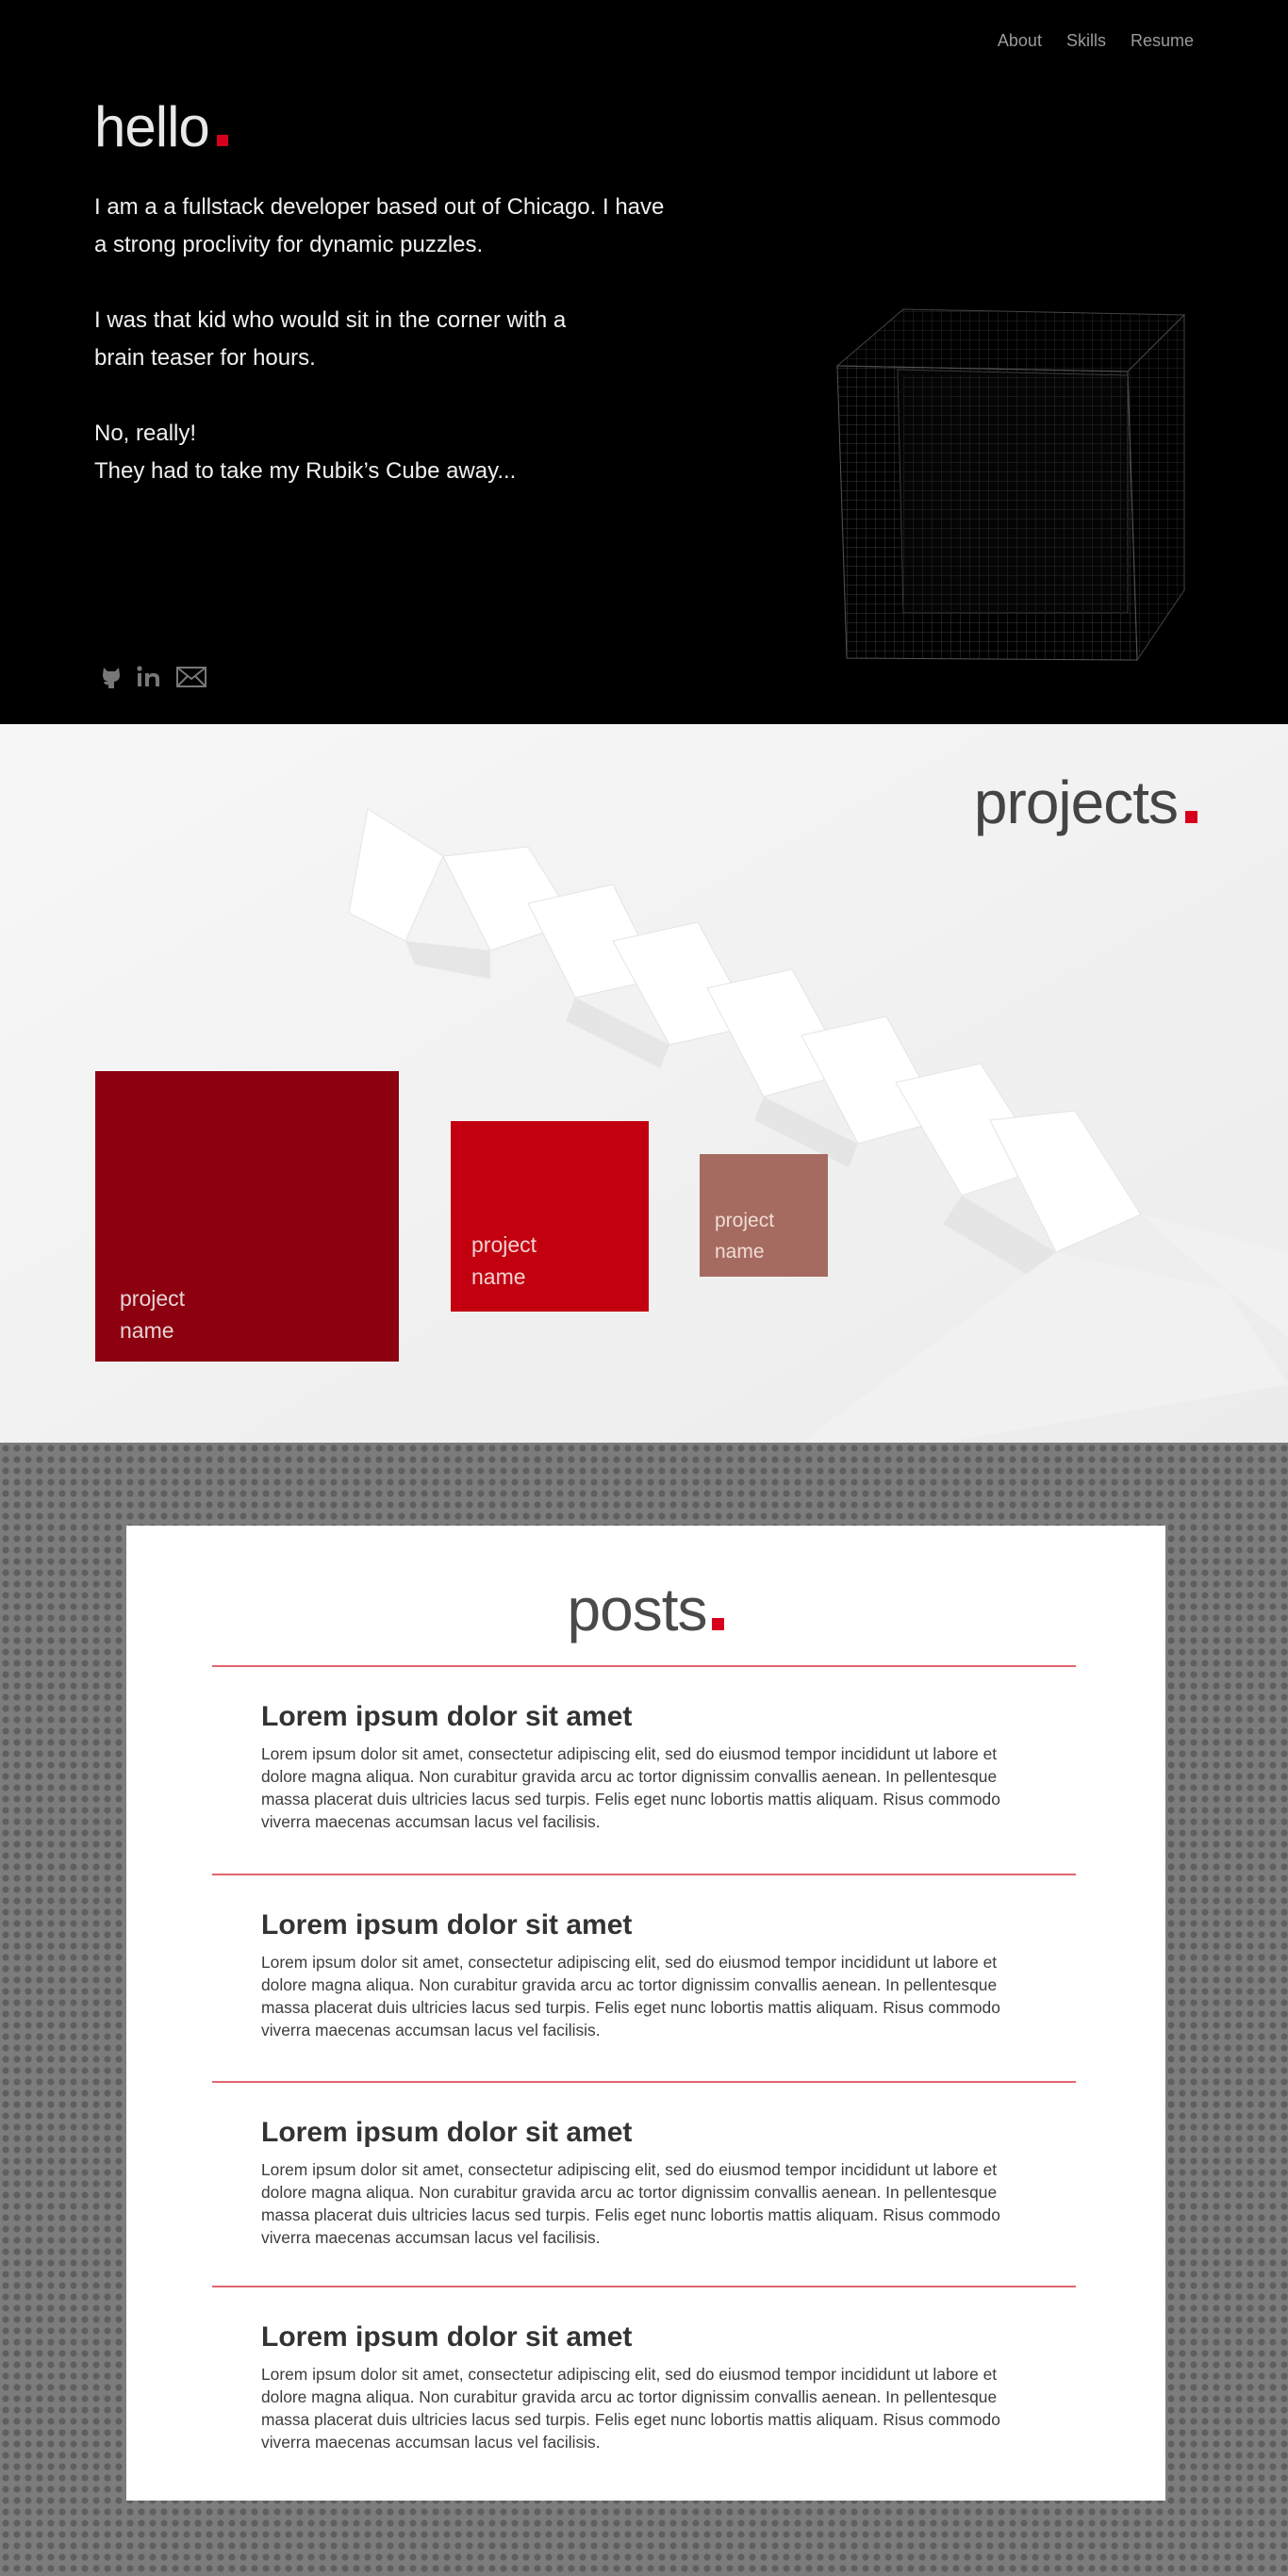 This screenshot has height=2576, width=1288. Describe the element at coordinates (191, 679) in the screenshot. I see `mail-icon` at that location.